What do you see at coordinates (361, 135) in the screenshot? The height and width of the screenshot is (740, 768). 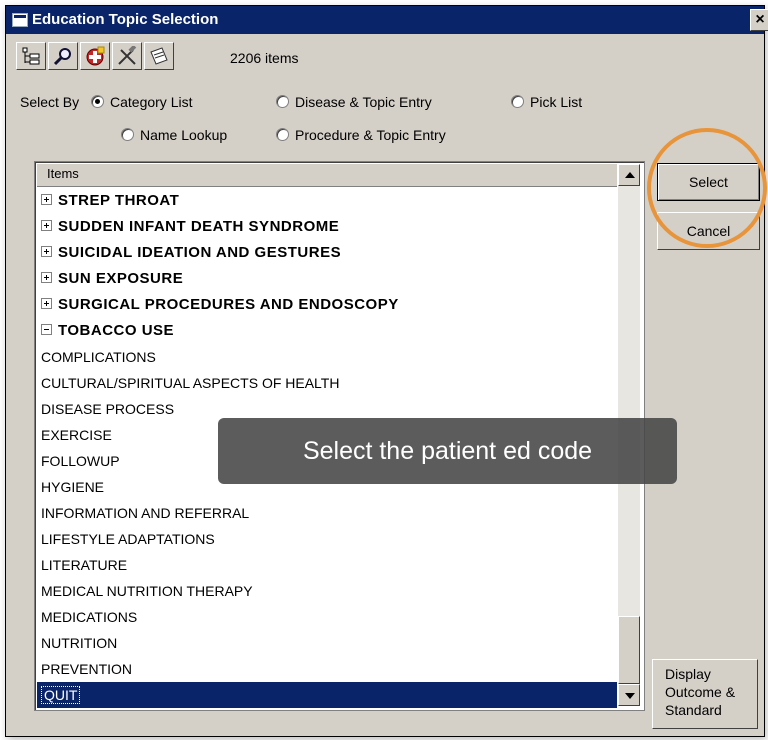 I see `radio-procedure-topic-entry: Procedure & Topic Entry` at bounding box center [361, 135].